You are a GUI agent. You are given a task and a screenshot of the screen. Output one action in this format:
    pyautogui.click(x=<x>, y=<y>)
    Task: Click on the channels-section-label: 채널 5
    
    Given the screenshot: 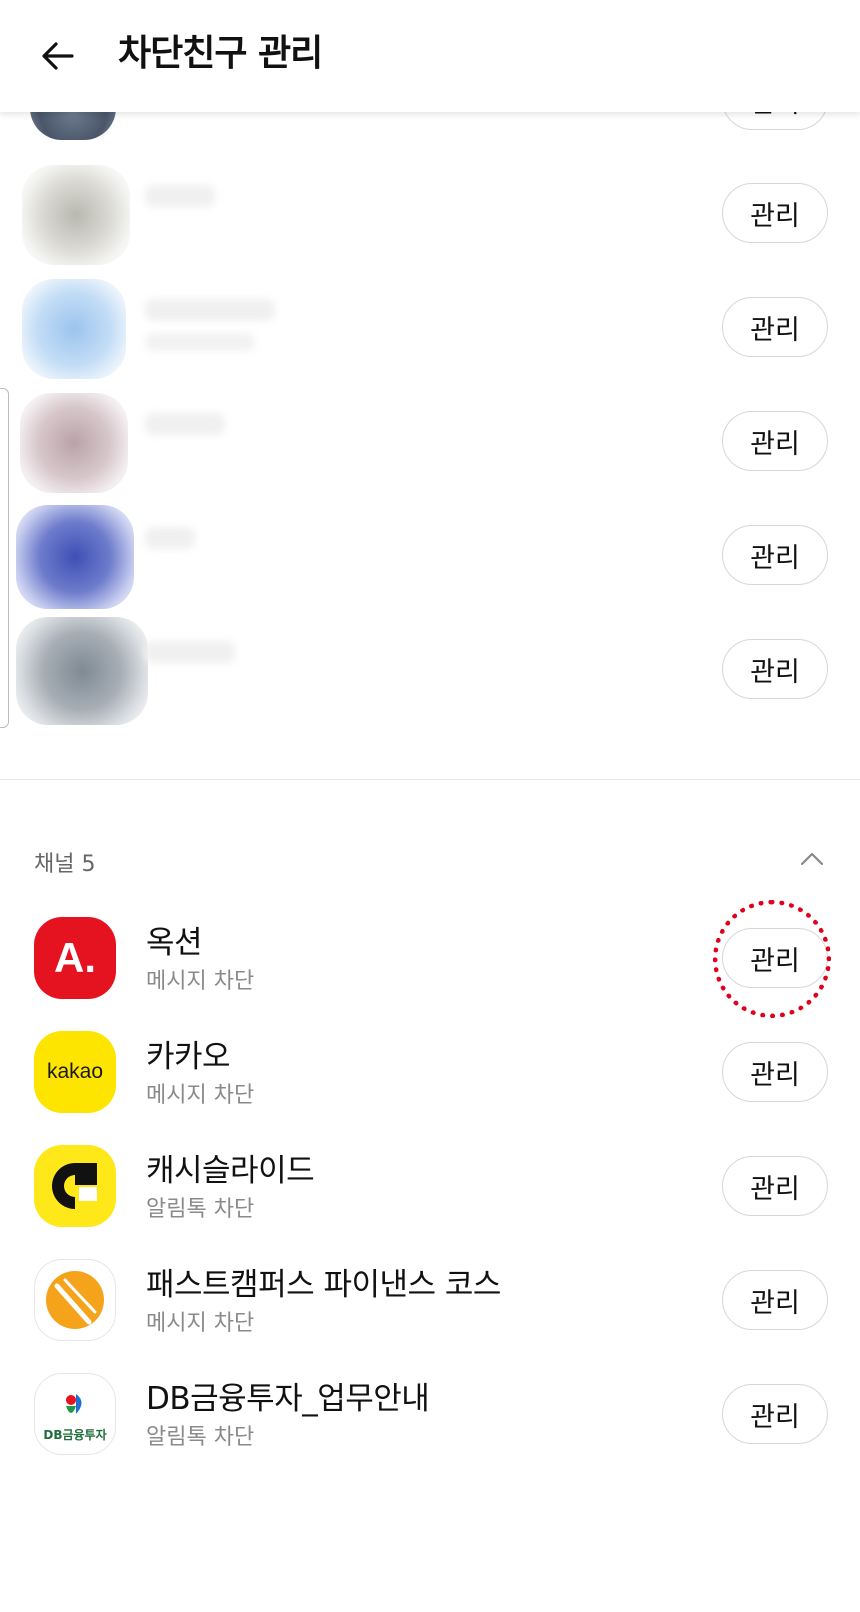 What is the action you would take?
    pyautogui.click(x=65, y=864)
    